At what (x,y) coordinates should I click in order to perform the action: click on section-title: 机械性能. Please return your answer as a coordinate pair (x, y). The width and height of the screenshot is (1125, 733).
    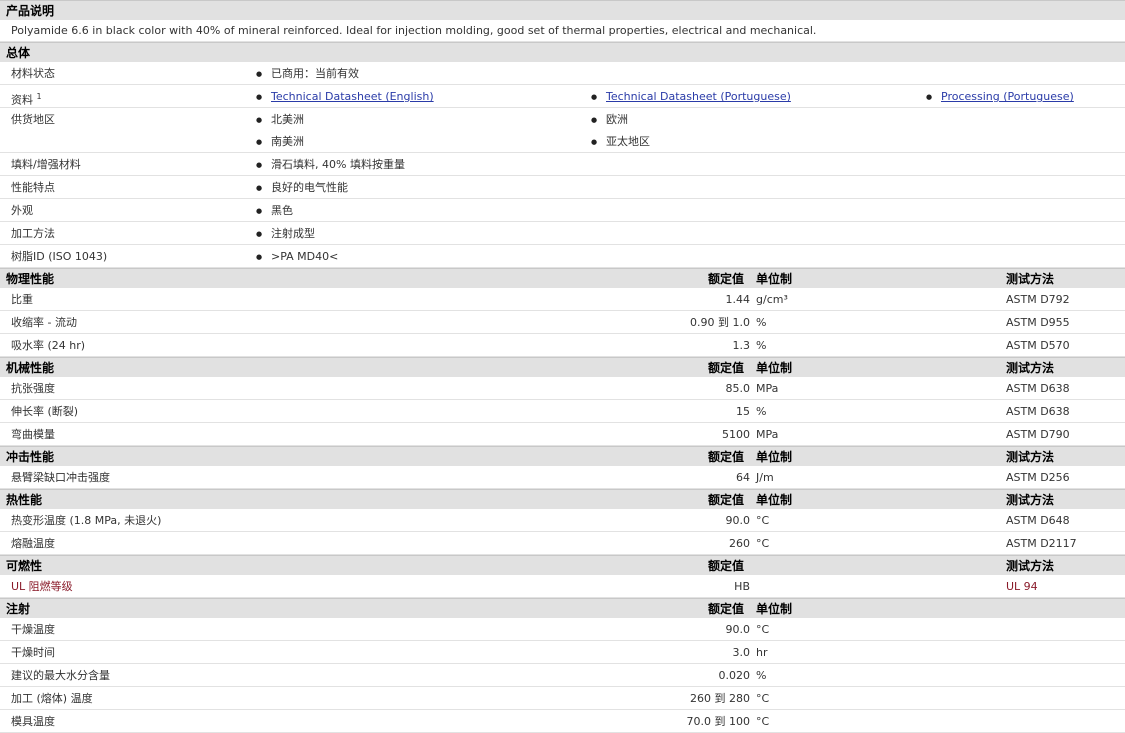
    Looking at the image, I should click on (30, 368).